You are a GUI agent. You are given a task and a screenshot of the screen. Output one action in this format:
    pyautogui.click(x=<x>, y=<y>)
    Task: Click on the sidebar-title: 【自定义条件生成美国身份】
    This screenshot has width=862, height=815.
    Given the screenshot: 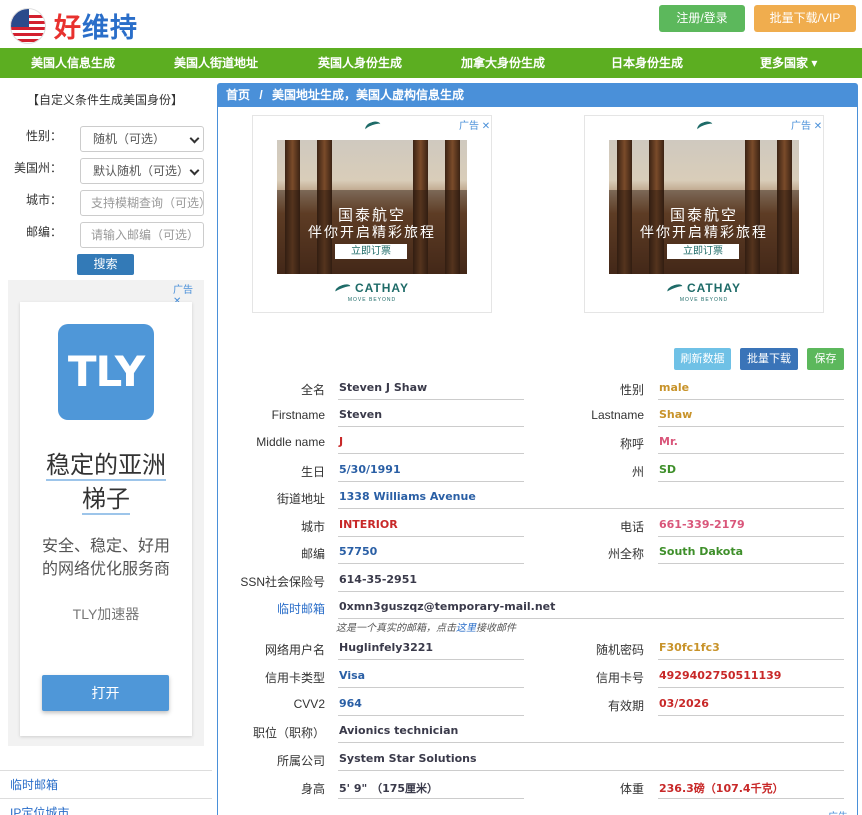 What is the action you would take?
    pyautogui.click(x=104, y=100)
    